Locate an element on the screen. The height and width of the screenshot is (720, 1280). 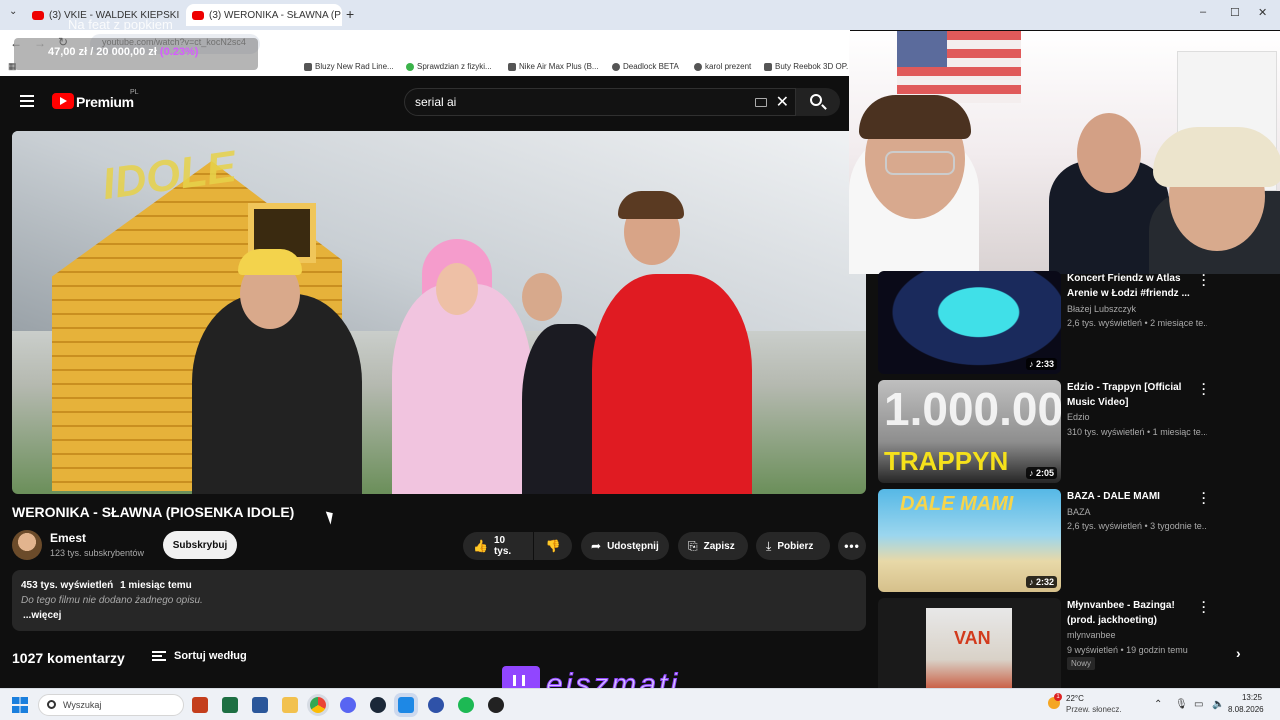
download-icon: ⤓ is located at coordinates (769, 546).